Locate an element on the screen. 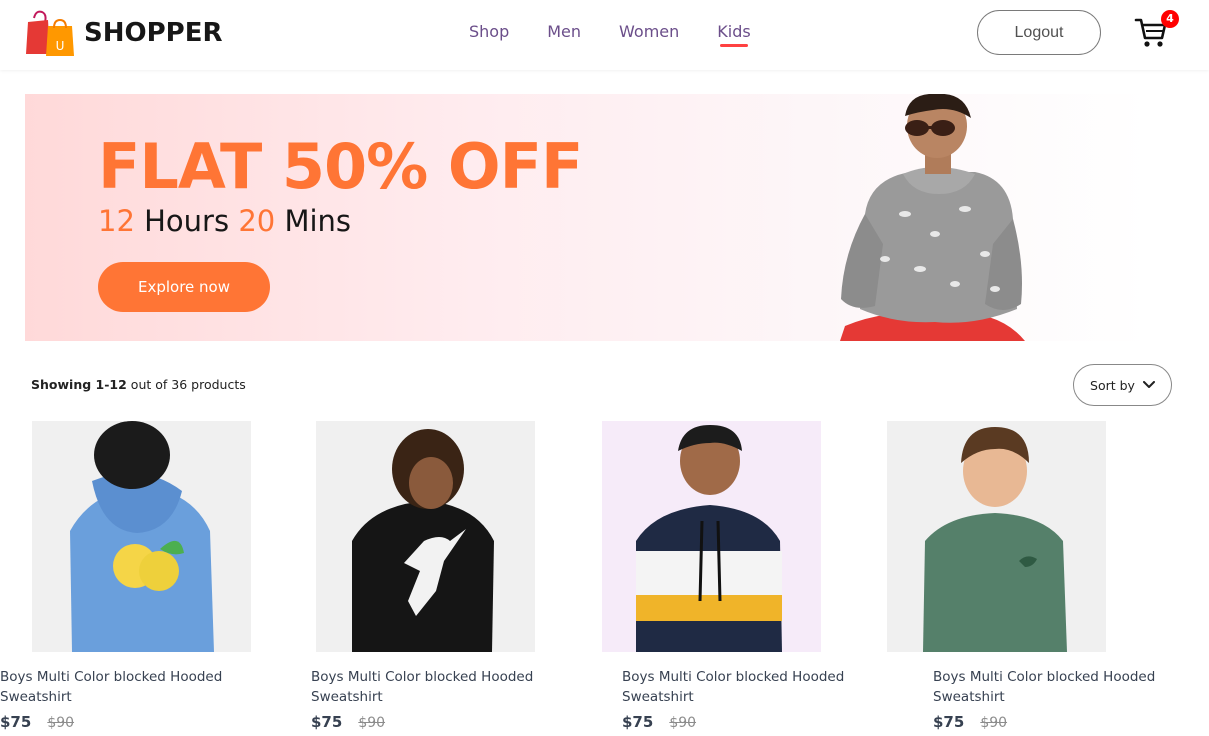 The width and height of the screenshot is (1209, 736). nav-item-label: Women is located at coordinates (649, 31).